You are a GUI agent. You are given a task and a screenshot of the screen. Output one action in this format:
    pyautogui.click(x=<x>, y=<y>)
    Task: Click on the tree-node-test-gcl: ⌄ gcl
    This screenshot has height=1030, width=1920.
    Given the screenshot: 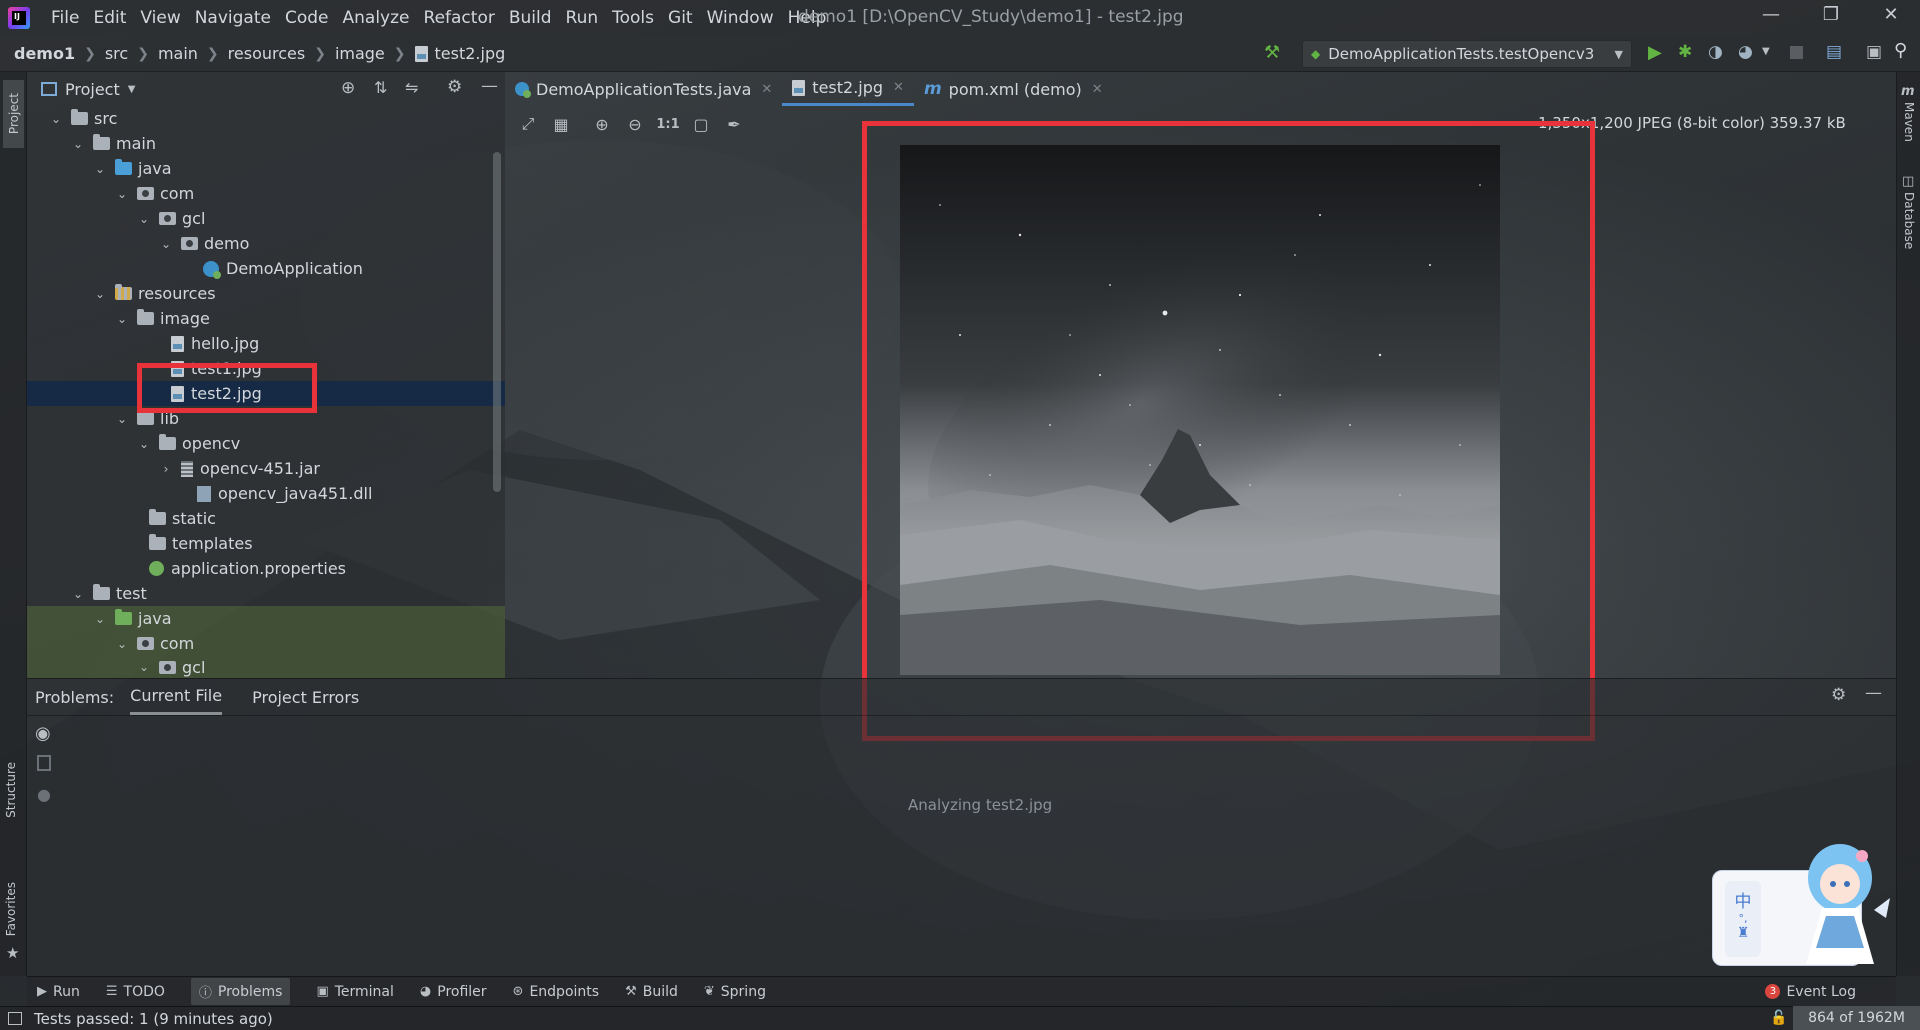 What is the action you would take?
    pyautogui.click(x=266, y=667)
    